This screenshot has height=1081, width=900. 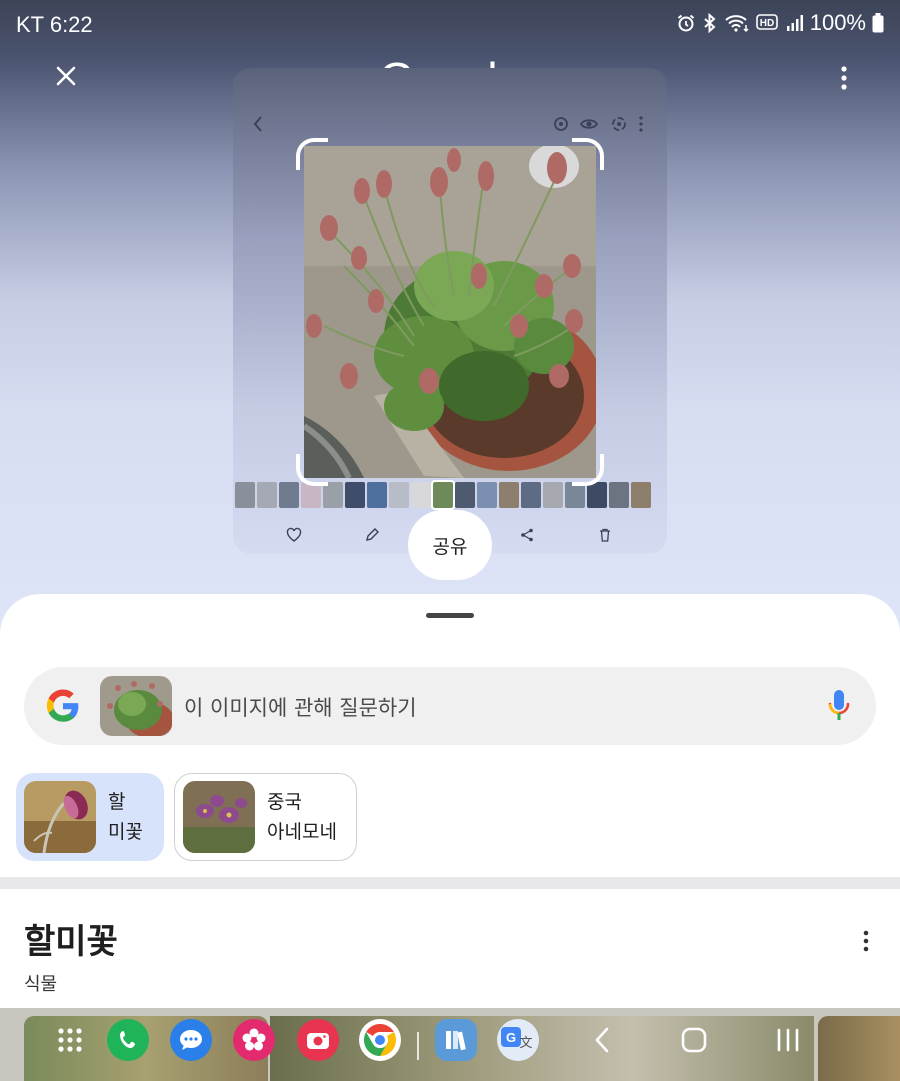 I want to click on result-subtitle: 식물, so click(x=41, y=984).